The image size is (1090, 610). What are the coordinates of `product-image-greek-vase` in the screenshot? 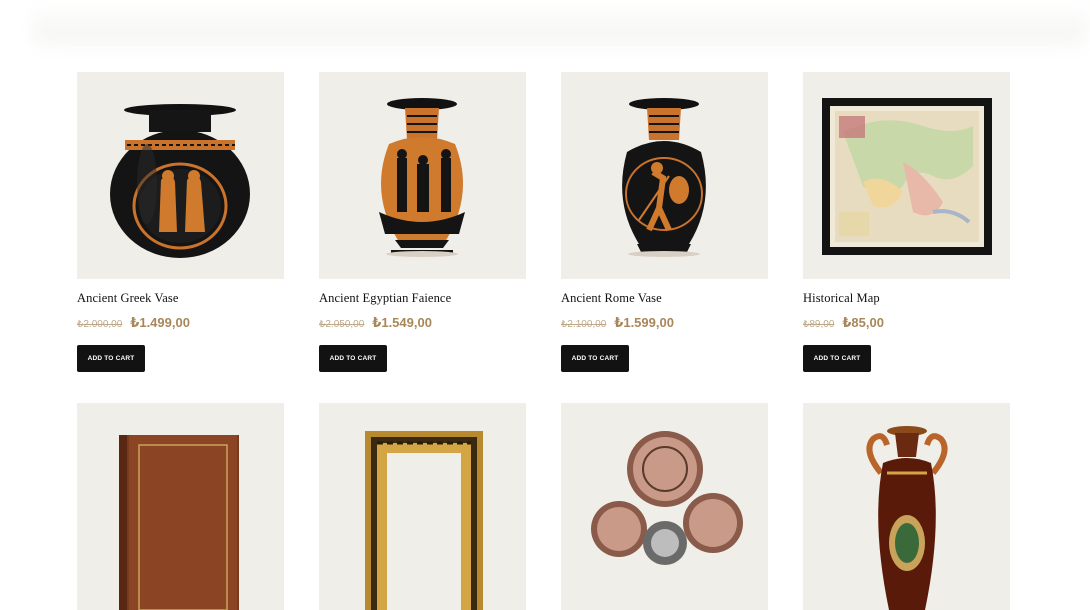 It's located at (180, 175).